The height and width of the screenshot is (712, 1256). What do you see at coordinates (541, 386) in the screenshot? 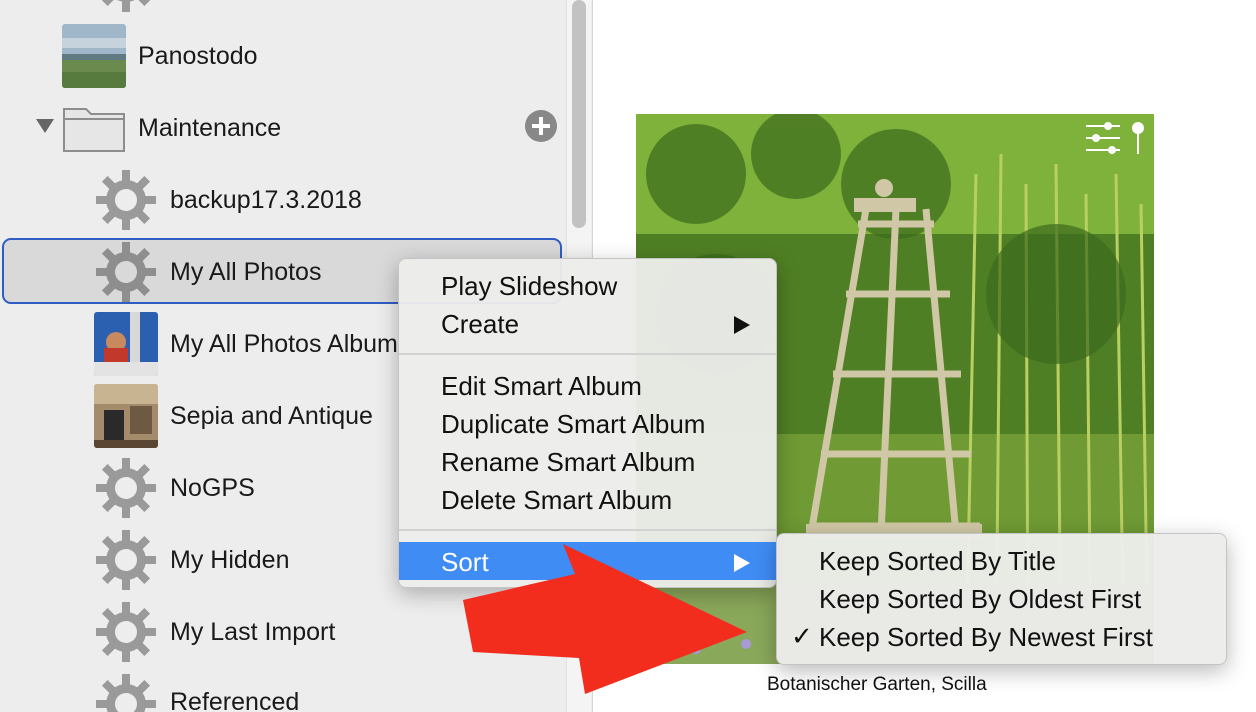
I see `menu-item-label: Edit Smart Album` at bounding box center [541, 386].